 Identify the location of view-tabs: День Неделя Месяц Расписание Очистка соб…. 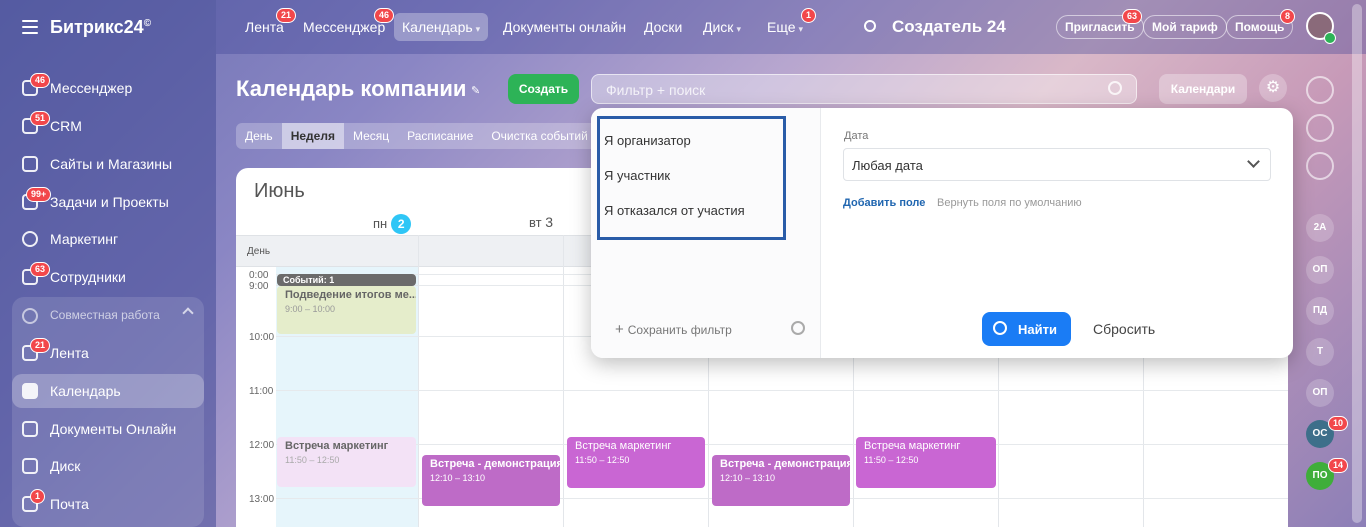
(426, 136).